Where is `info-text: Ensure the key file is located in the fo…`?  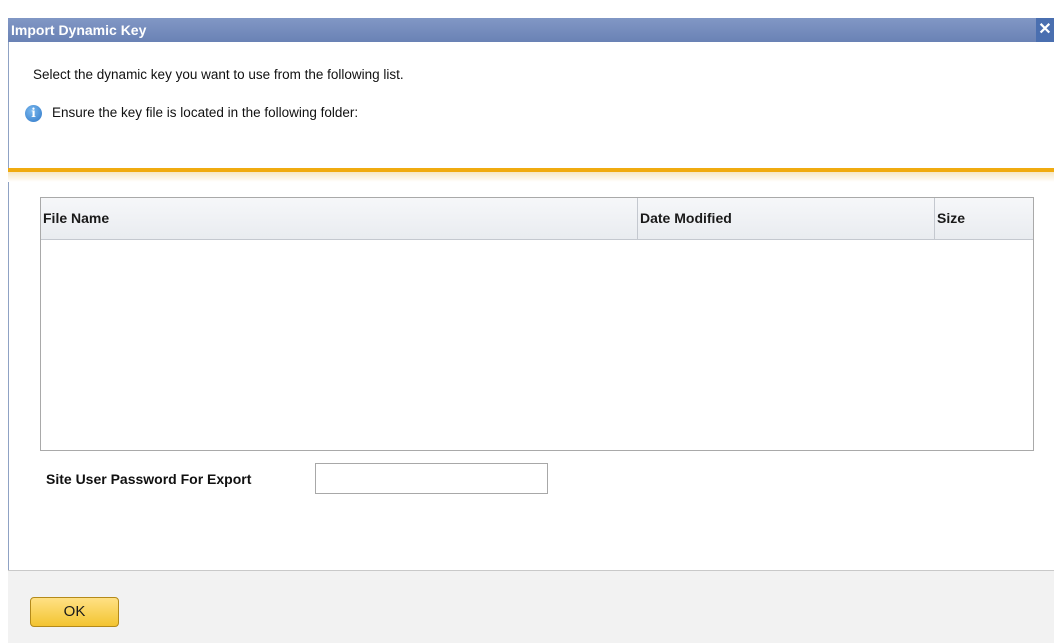
info-text: Ensure the key file is located in the fo… is located at coordinates (205, 112).